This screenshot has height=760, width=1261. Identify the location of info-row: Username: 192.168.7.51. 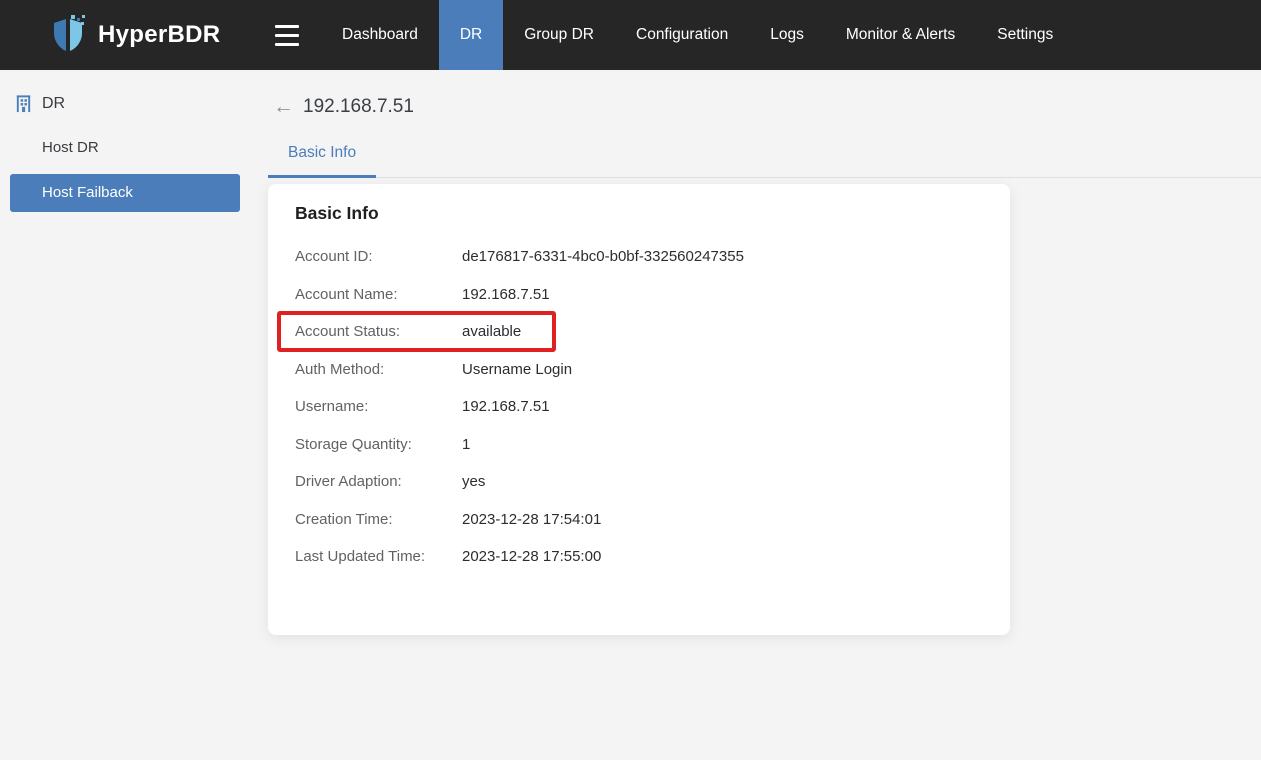
(639, 407).